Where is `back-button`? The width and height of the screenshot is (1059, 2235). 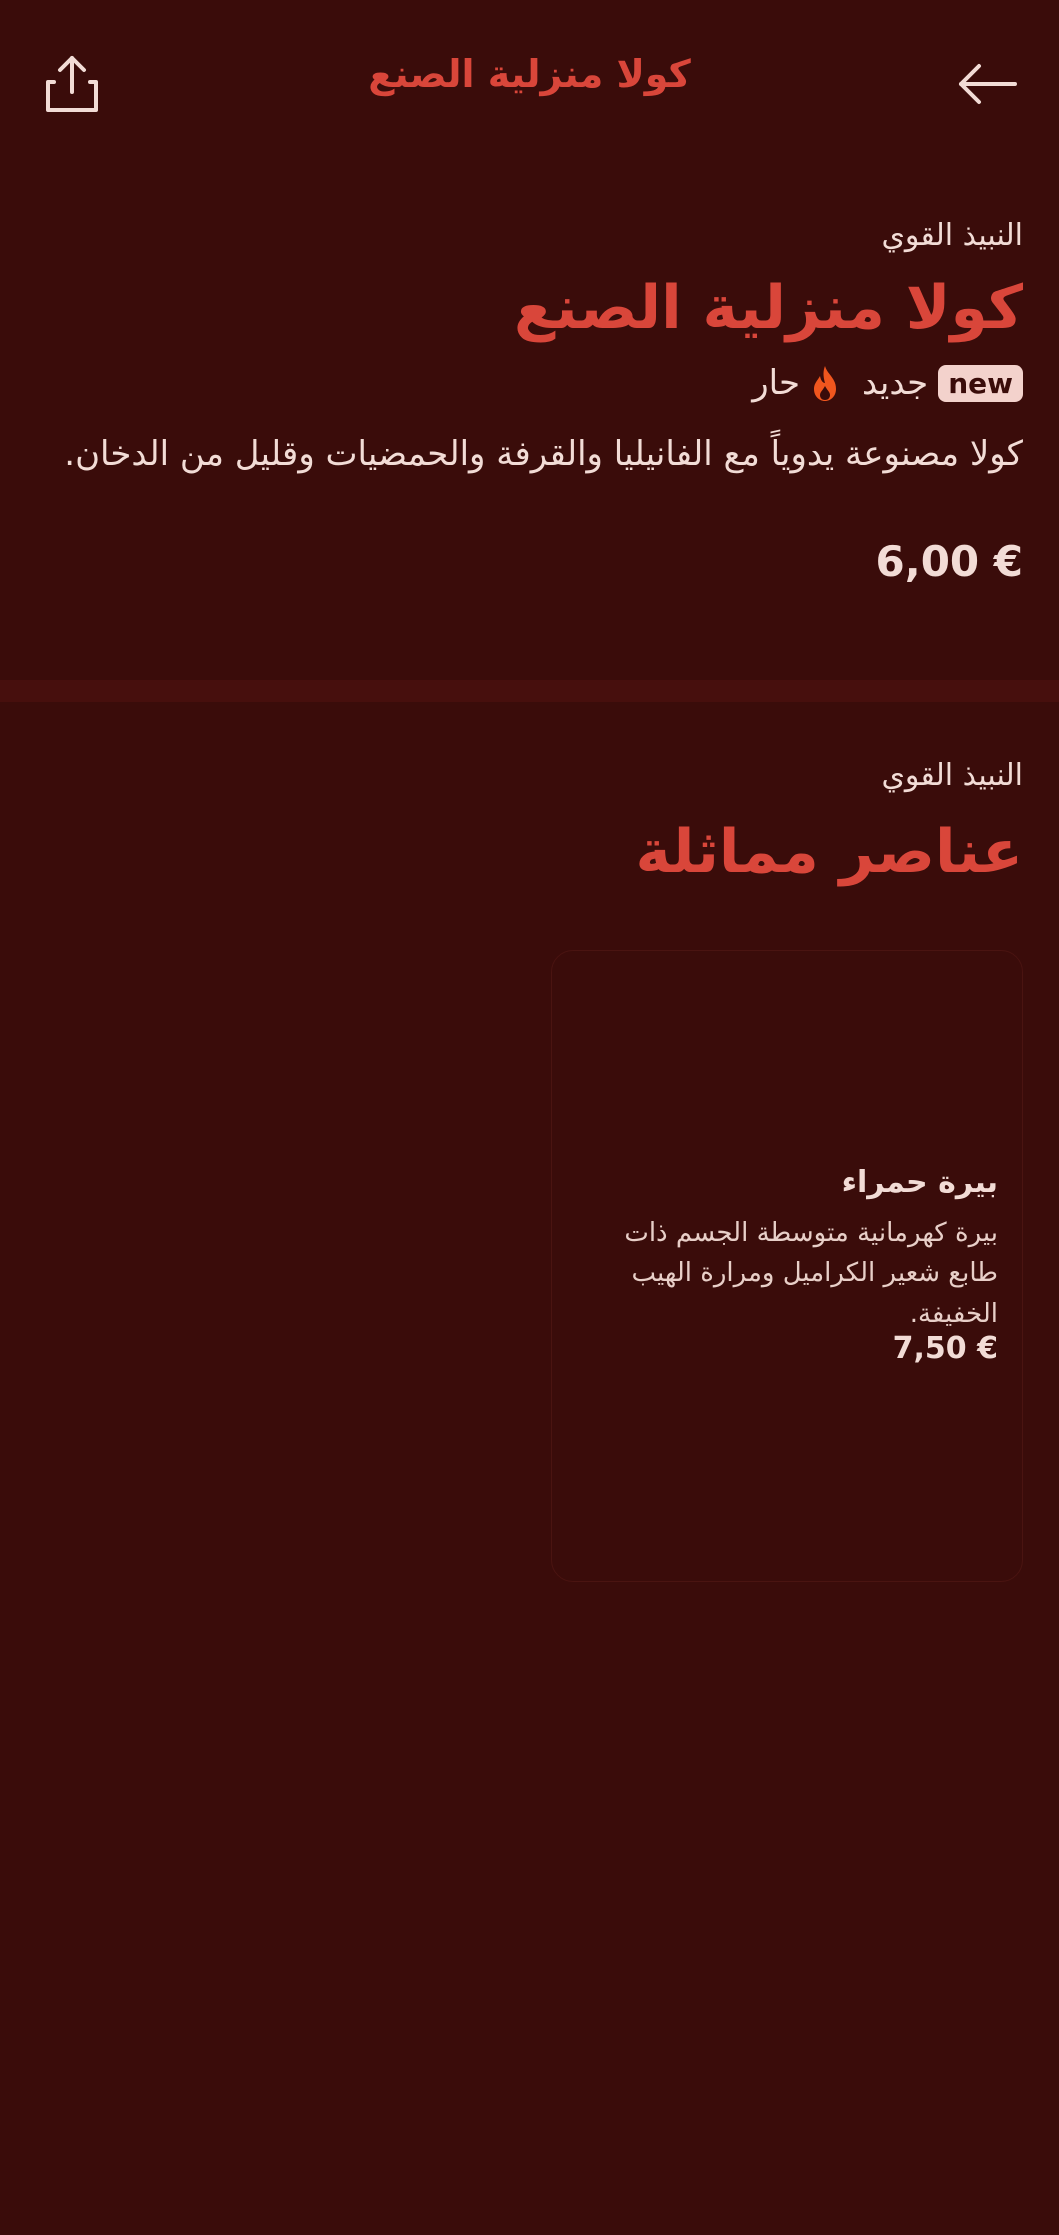
back-button is located at coordinates (987, 84).